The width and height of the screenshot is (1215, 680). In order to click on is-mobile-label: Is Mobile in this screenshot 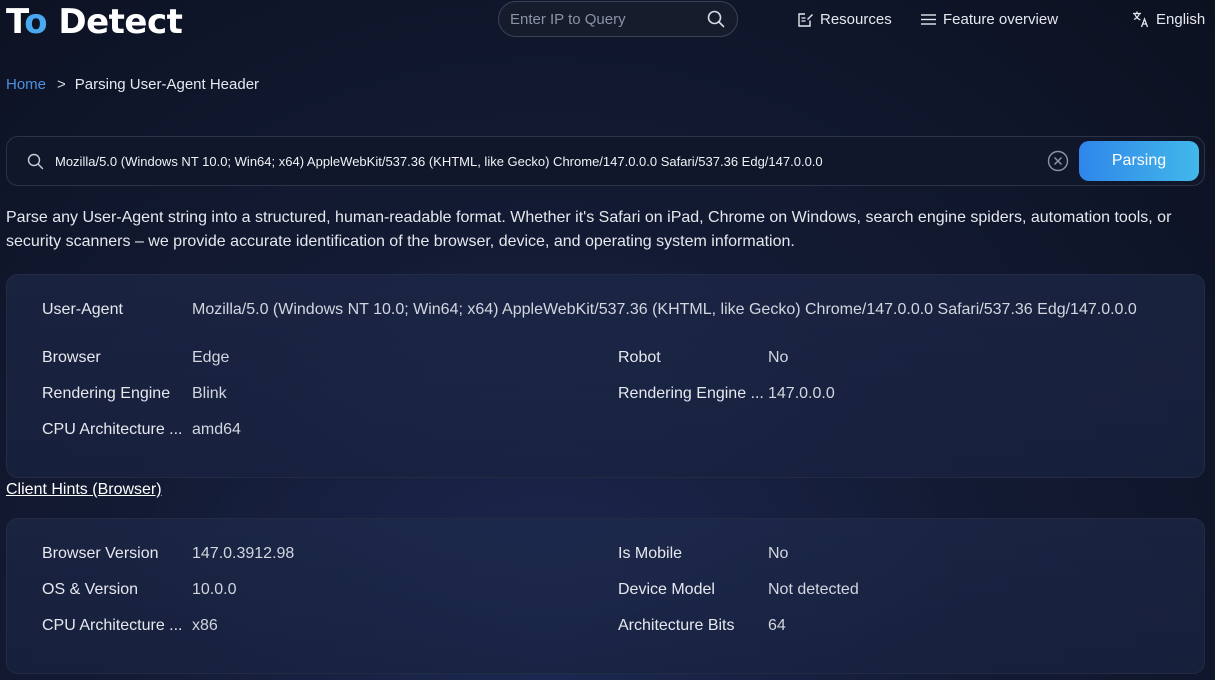, I will do `click(650, 553)`.